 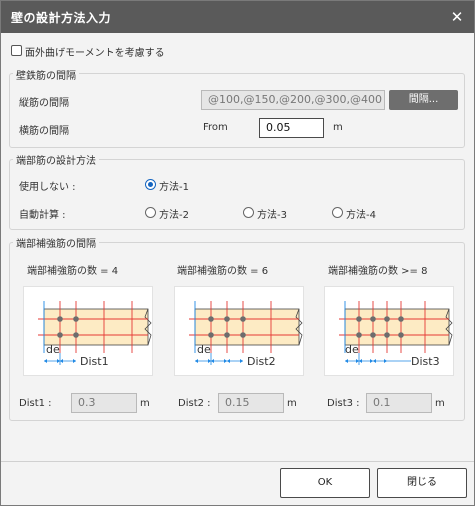 What do you see at coordinates (237, 17) in the screenshot?
I see `title-bar: 壁の設計方法入力 ✕` at bounding box center [237, 17].